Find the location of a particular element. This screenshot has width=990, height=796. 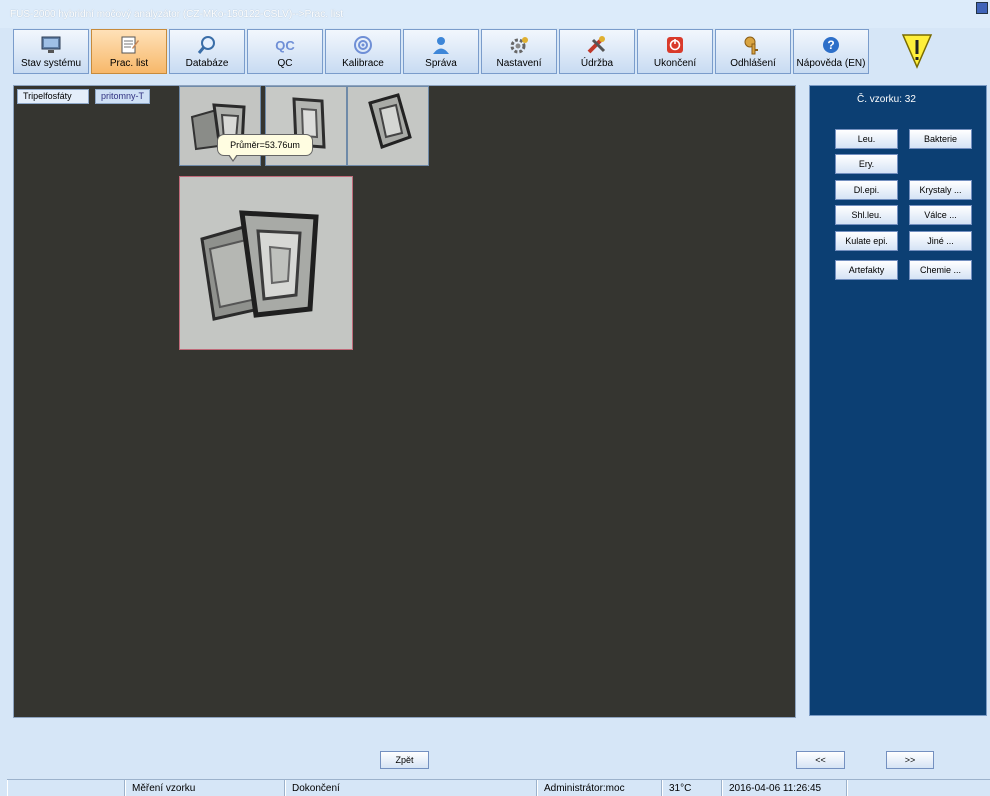

worklist-icon is located at coordinates (129, 45).